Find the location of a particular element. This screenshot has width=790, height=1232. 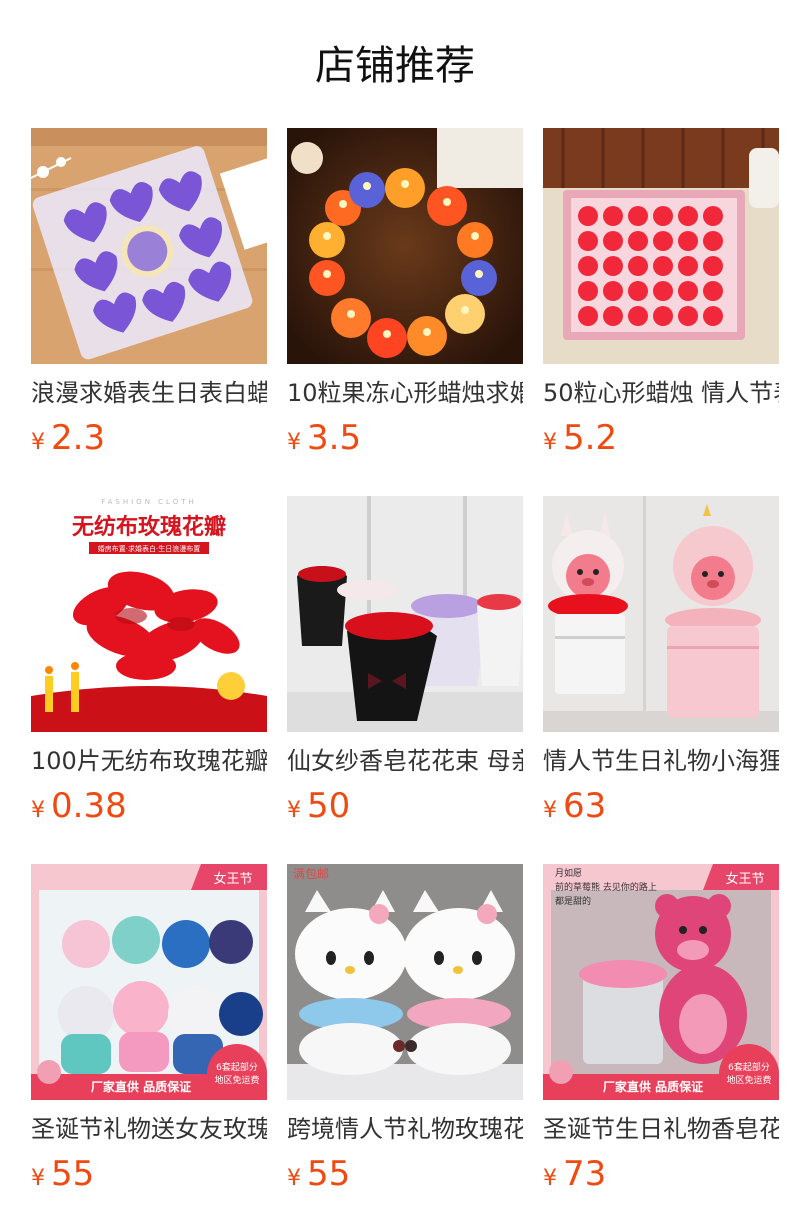

product-name: 浪漫求婚表生日表白蜡烛 is located at coordinates (149, 393).